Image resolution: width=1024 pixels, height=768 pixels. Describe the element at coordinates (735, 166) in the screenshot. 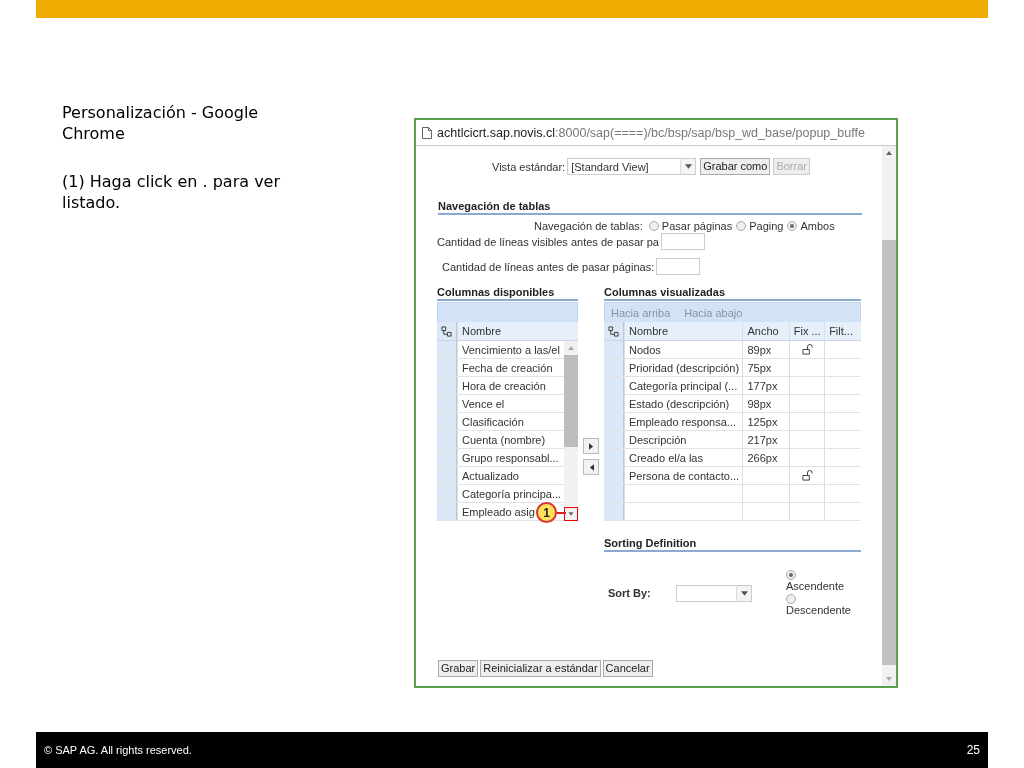

I see `dialog-button: Grabar como` at that location.